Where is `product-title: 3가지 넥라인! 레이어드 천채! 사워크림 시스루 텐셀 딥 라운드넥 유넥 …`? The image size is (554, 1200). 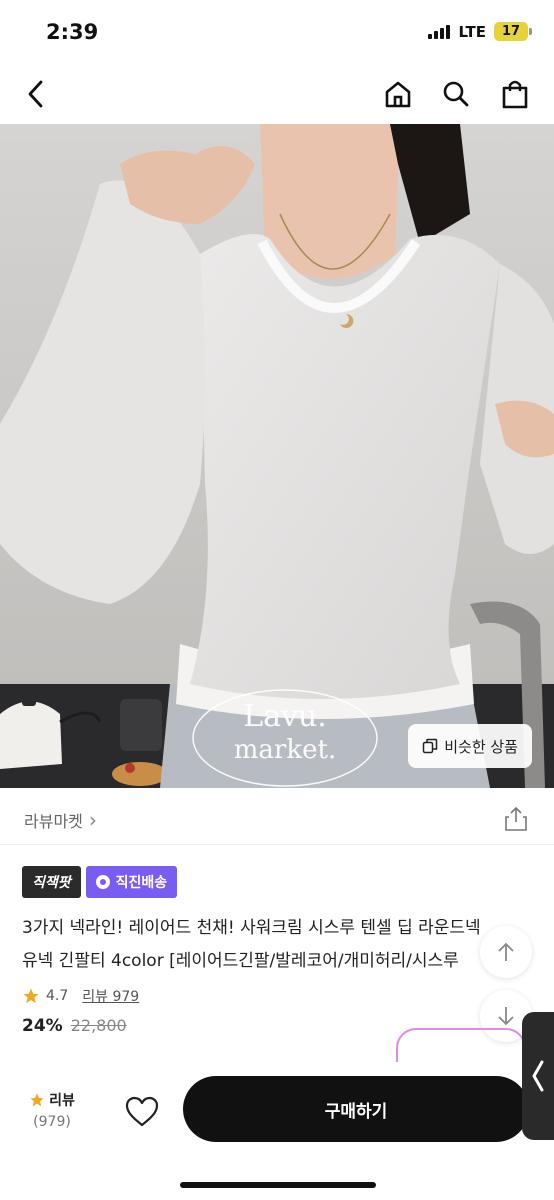
product-title: 3가지 넥라인! 레이어드 천채! 사워크림 시스루 텐셀 딥 라운드넥 유넥 … is located at coordinates (271, 945).